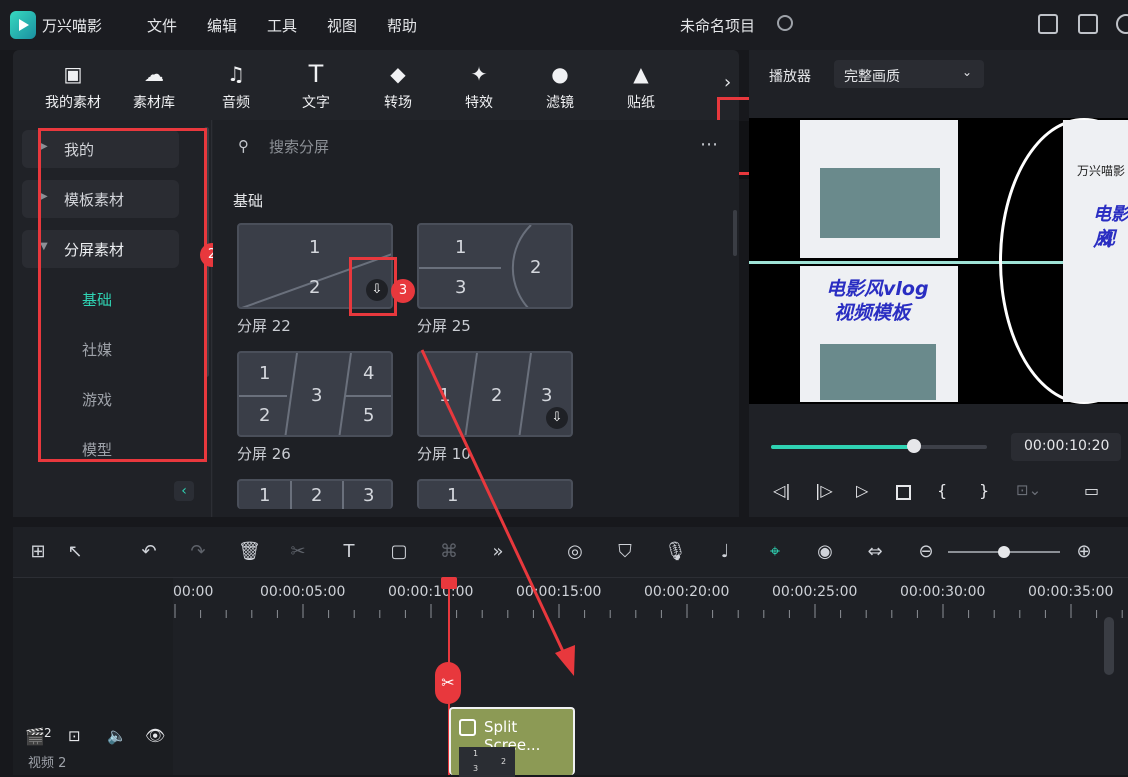  Describe the element at coordinates (198, 552) in the screenshot. I see `redo-icon: ↷` at that location.